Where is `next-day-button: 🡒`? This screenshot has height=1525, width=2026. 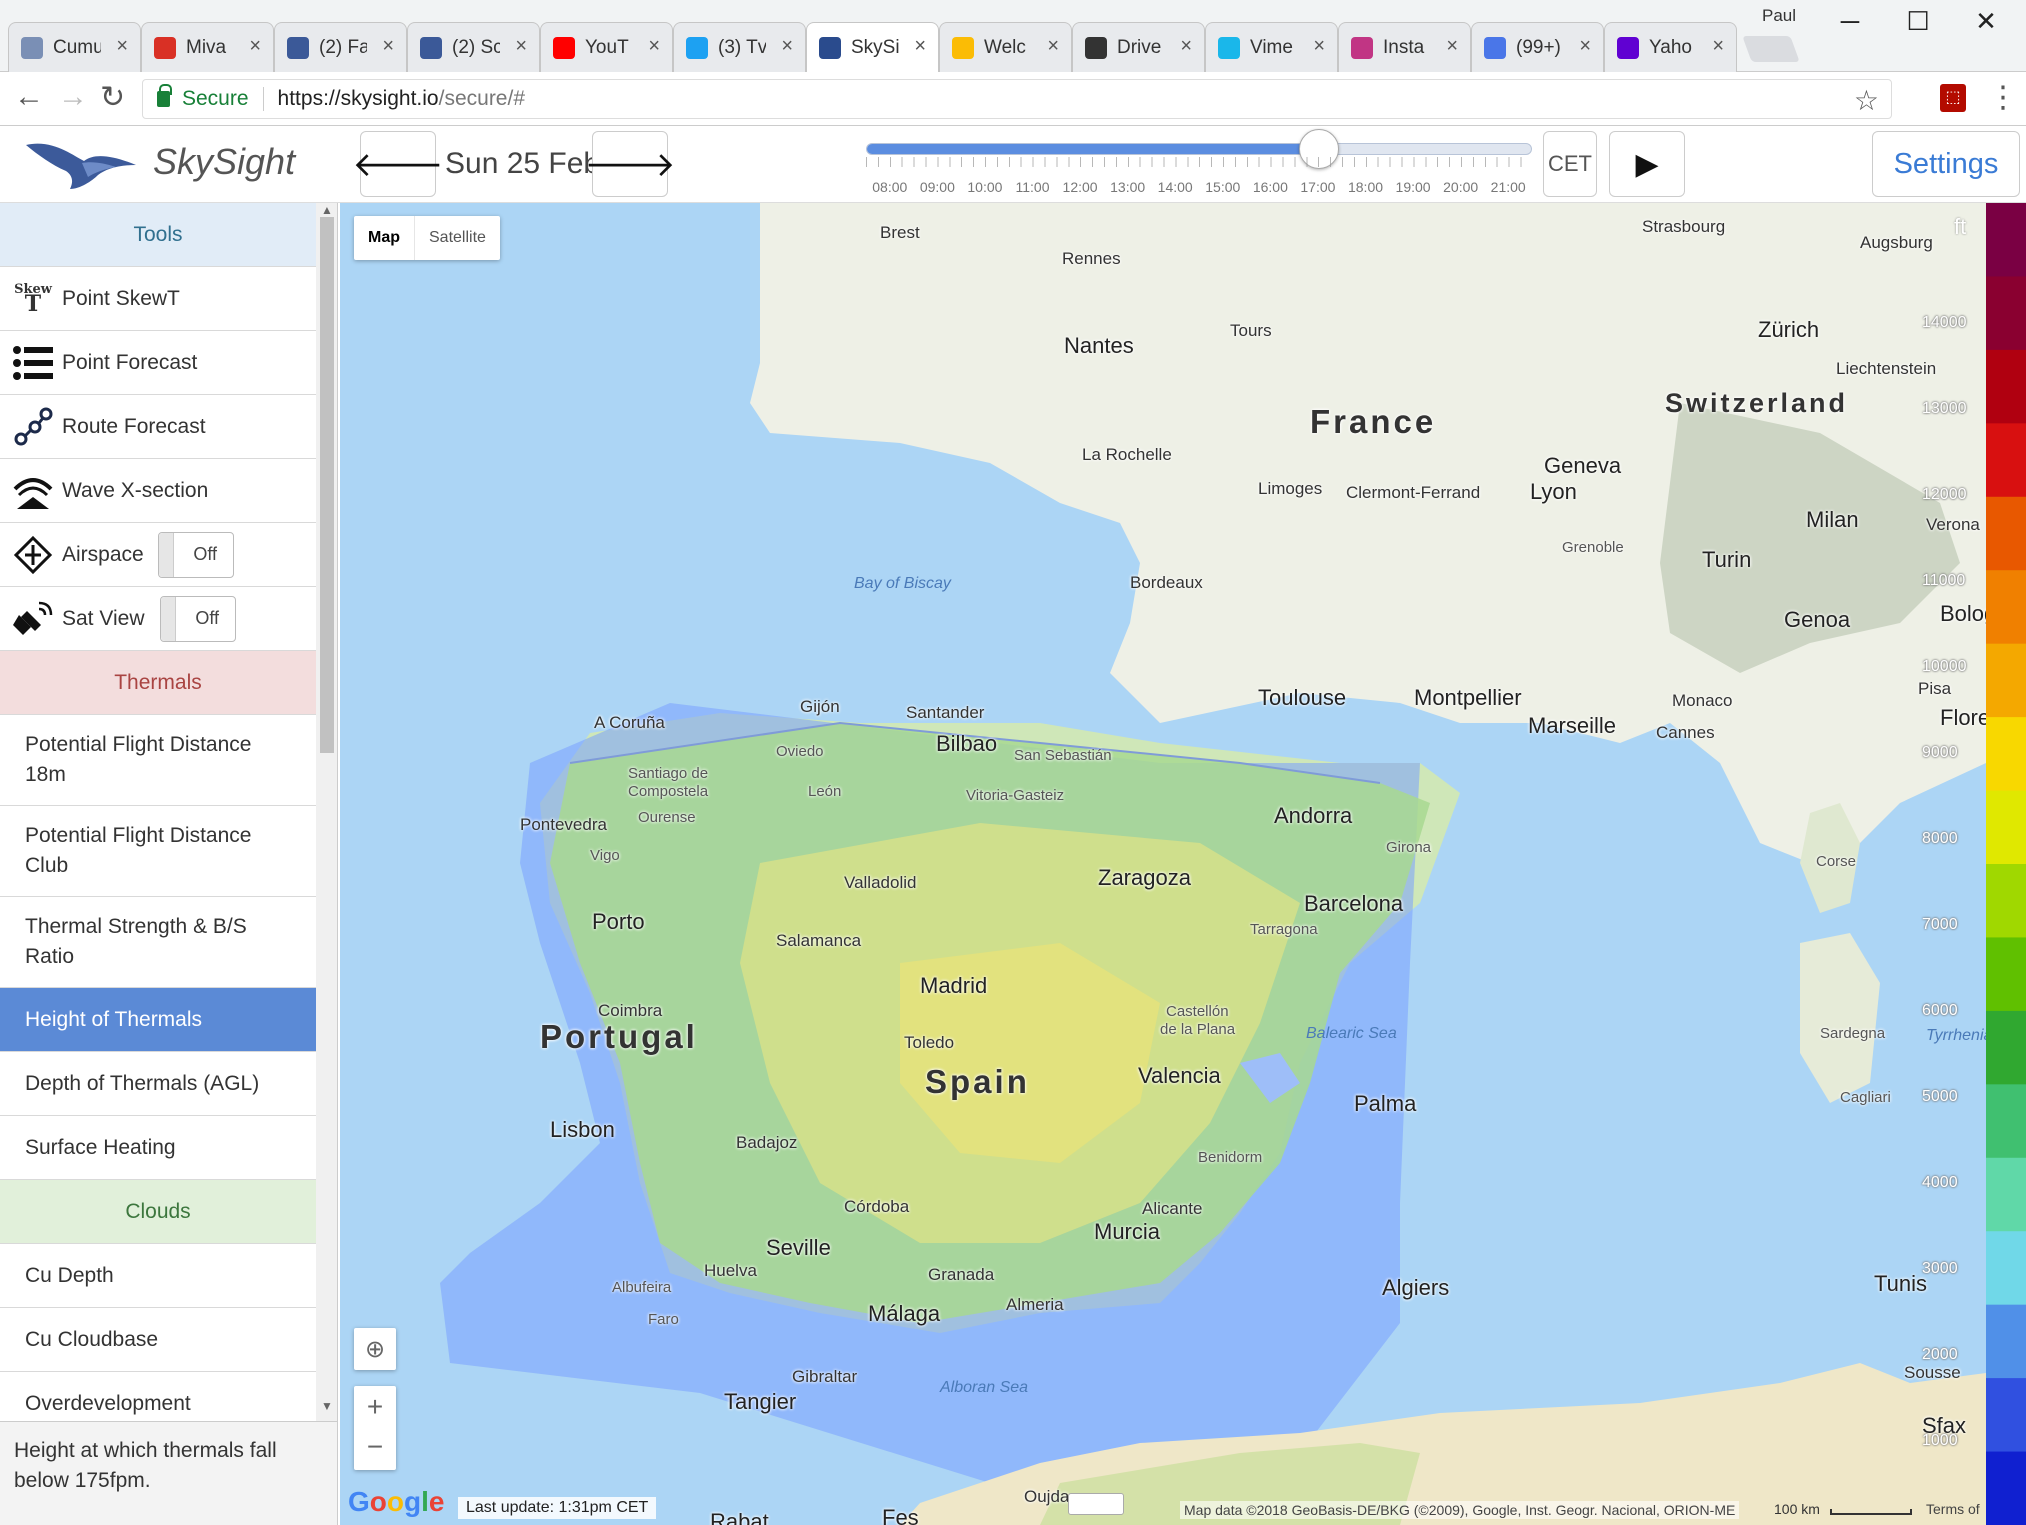 next-day-button: 🡒 is located at coordinates (630, 164).